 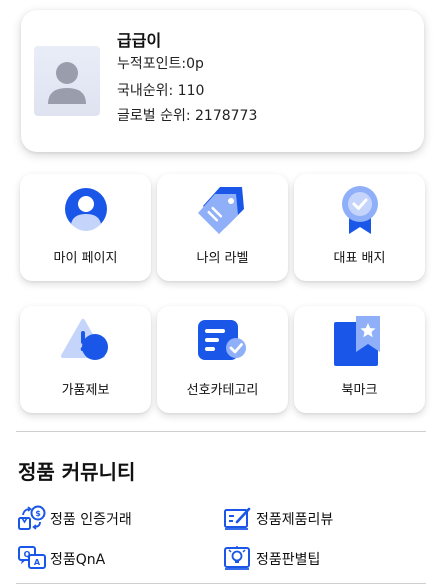 I want to click on profile-name: 급급이, so click(x=139, y=40).